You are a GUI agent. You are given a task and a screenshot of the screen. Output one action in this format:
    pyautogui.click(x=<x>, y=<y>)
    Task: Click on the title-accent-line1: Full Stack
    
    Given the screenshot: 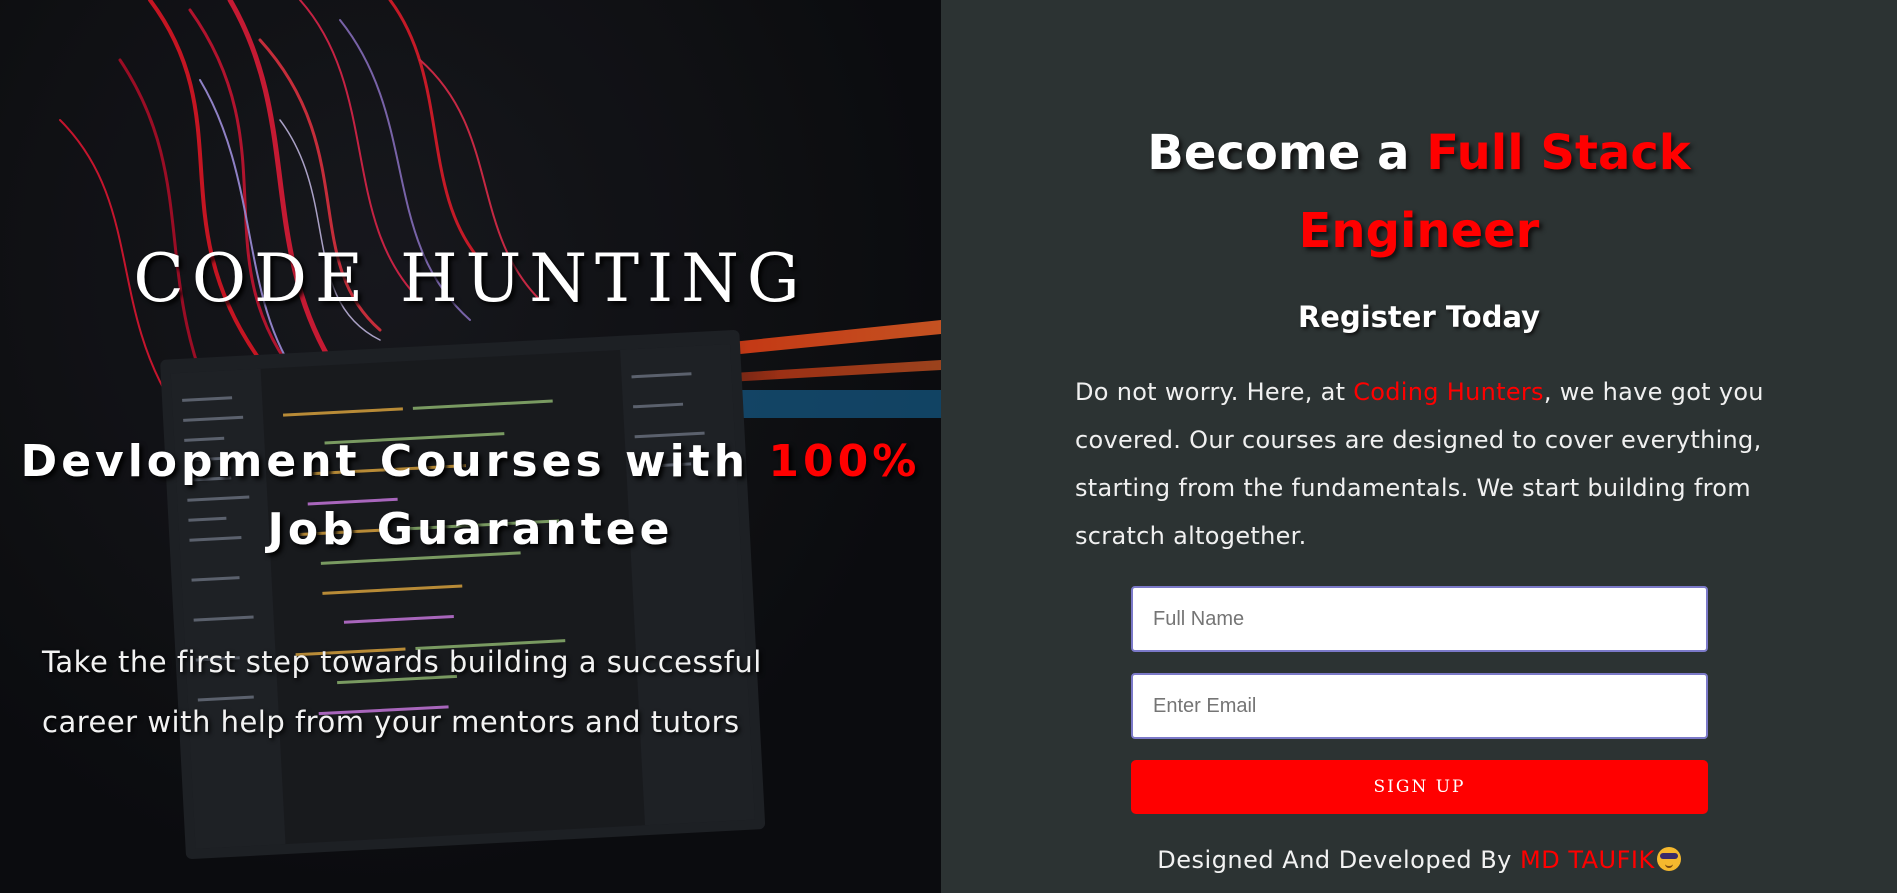 What is the action you would take?
    pyautogui.click(x=1558, y=153)
    